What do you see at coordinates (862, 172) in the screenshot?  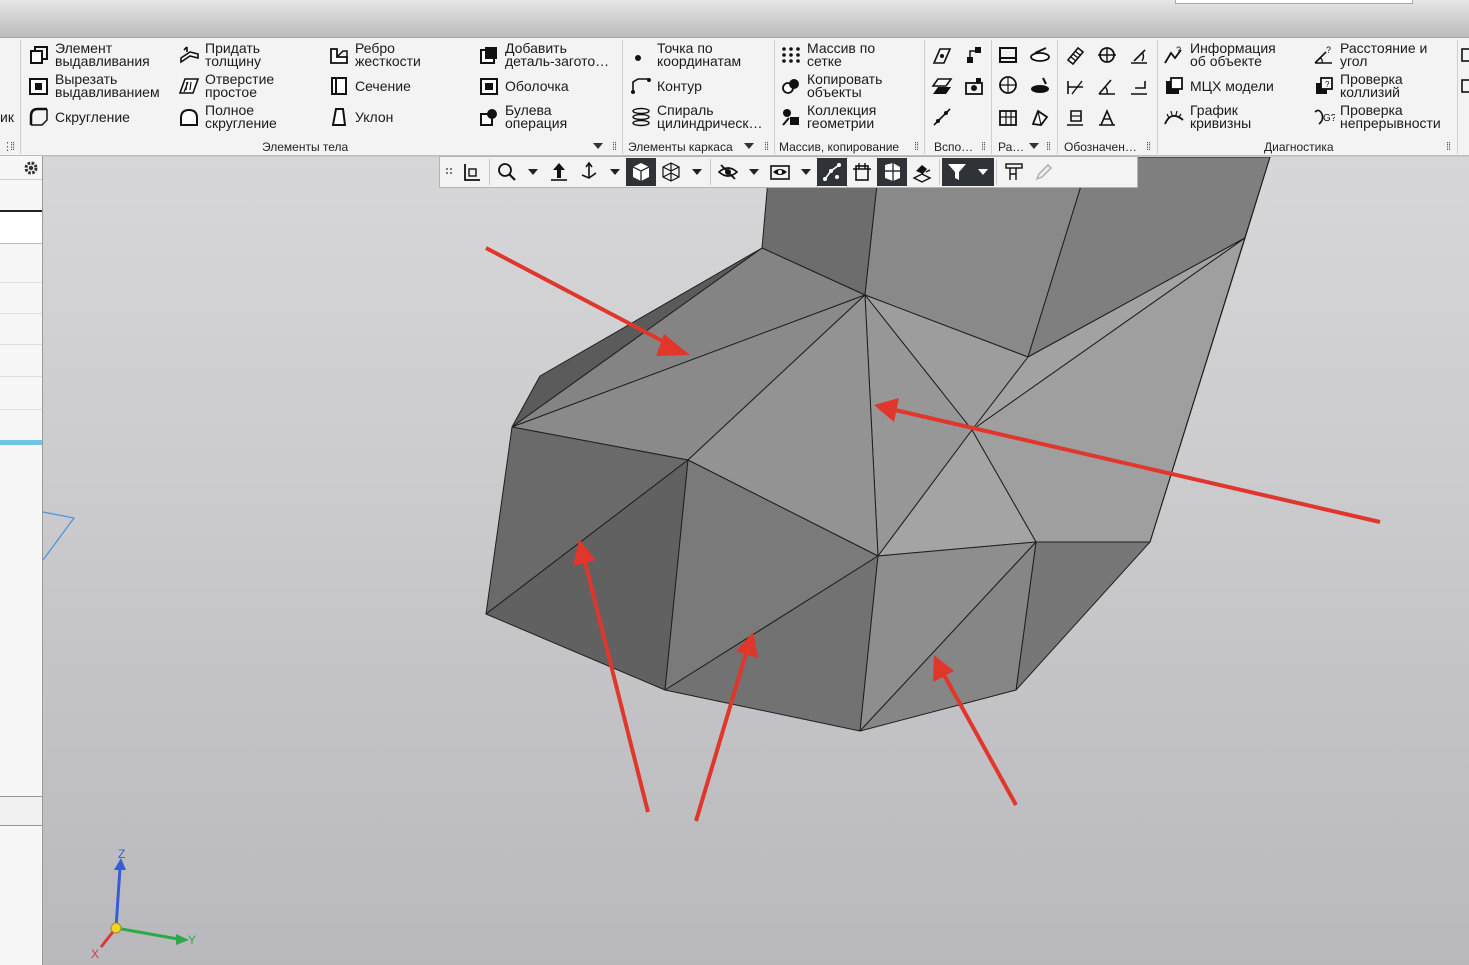 I see `clip-plane-icon` at bounding box center [862, 172].